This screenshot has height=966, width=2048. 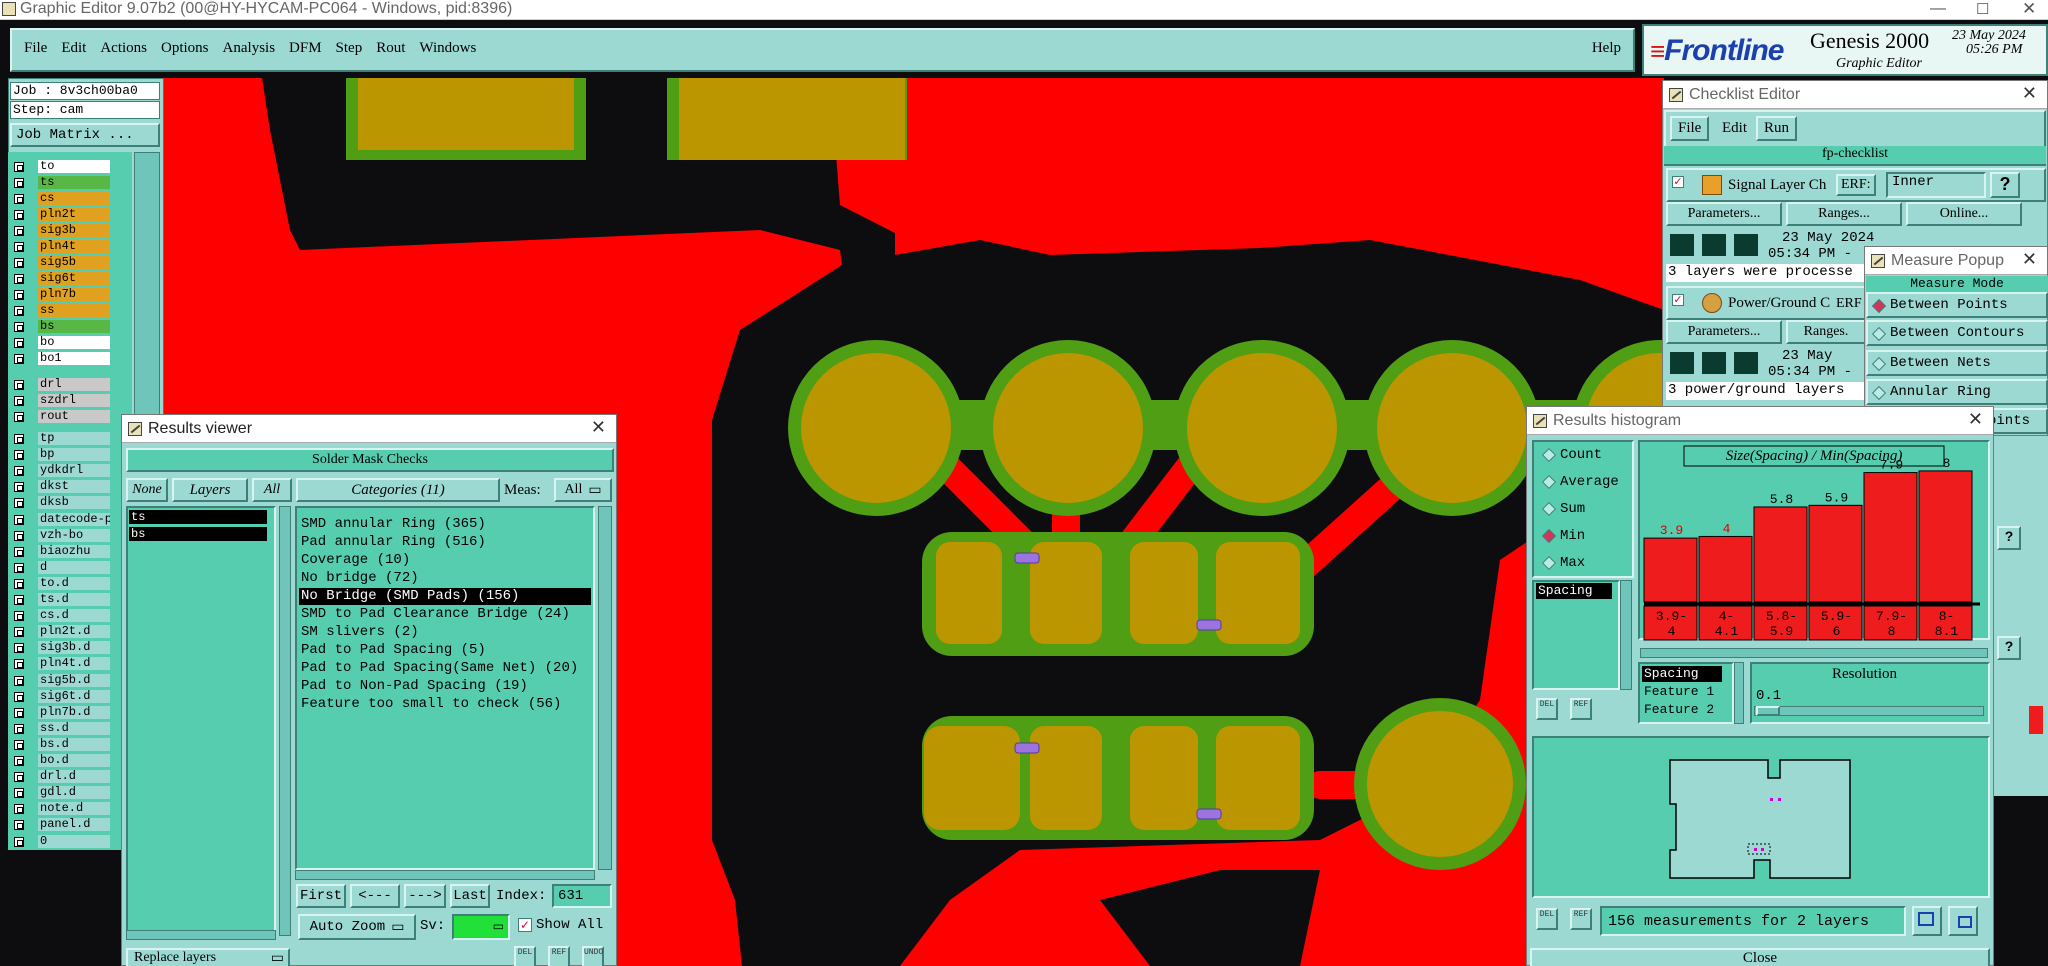 I want to click on check-2-checkbox: ✓, so click(x=1678, y=300).